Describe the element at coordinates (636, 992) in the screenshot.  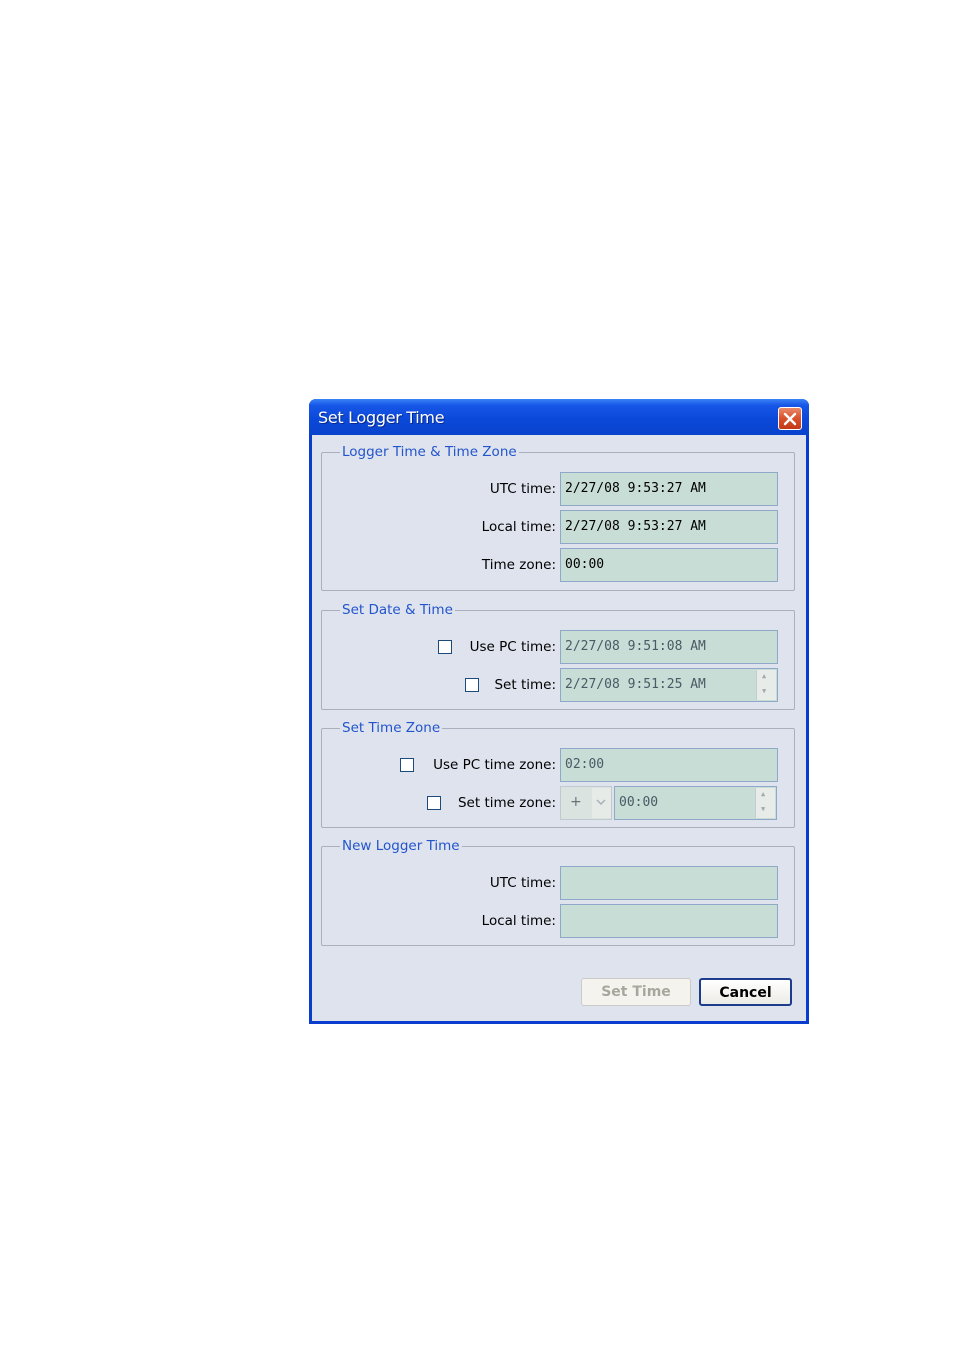
I see `set-time-button: Set Time` at that location.